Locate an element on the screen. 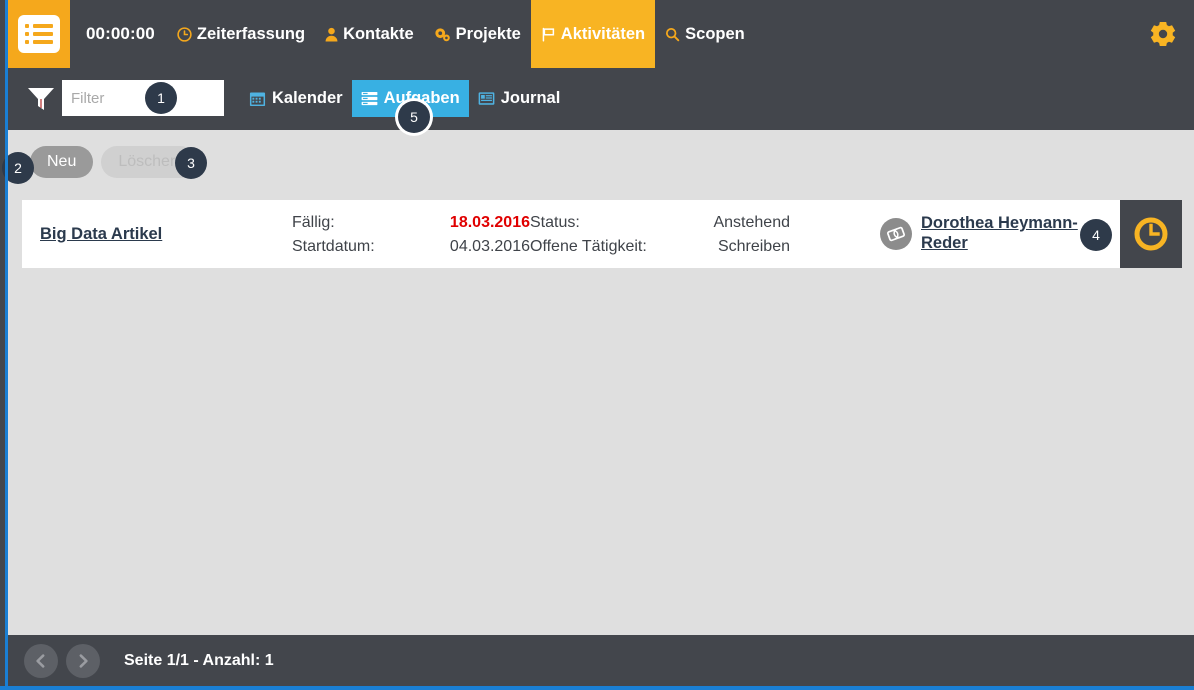 The image size is (1194, 690). tab-label: Journal is located at coordinates (530, 98).